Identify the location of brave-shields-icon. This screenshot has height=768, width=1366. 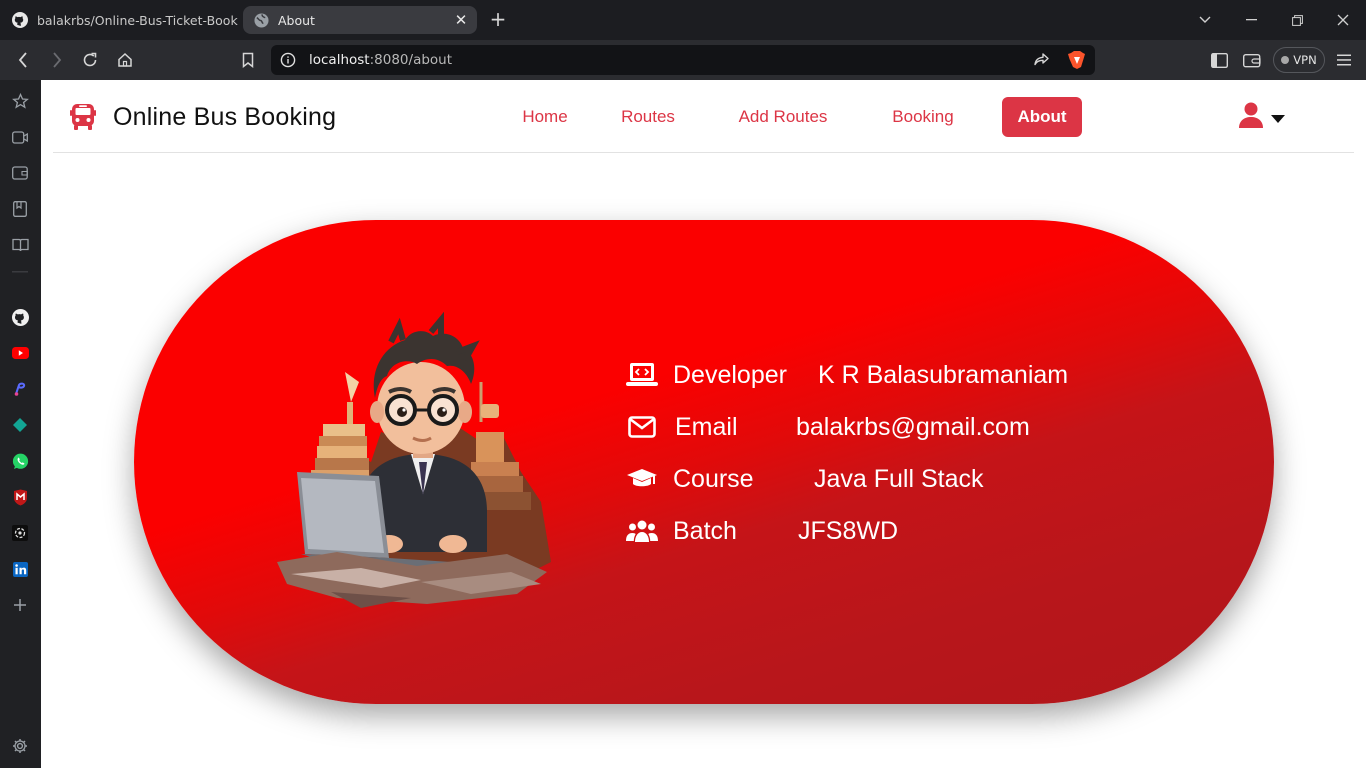
(1077, 60).